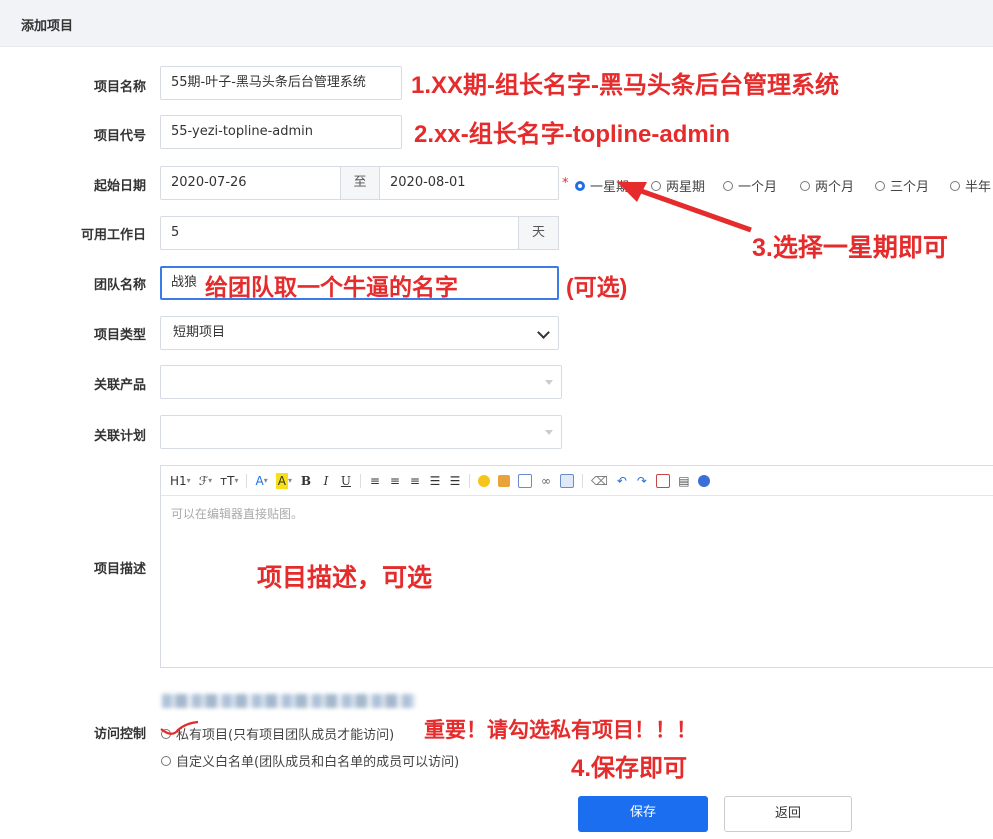 This screenshot has width=993, height=839. Describe the element at coordinates (345, 578) in the screenshot. I see `annotation-description: 项目描述，可选` at that location.